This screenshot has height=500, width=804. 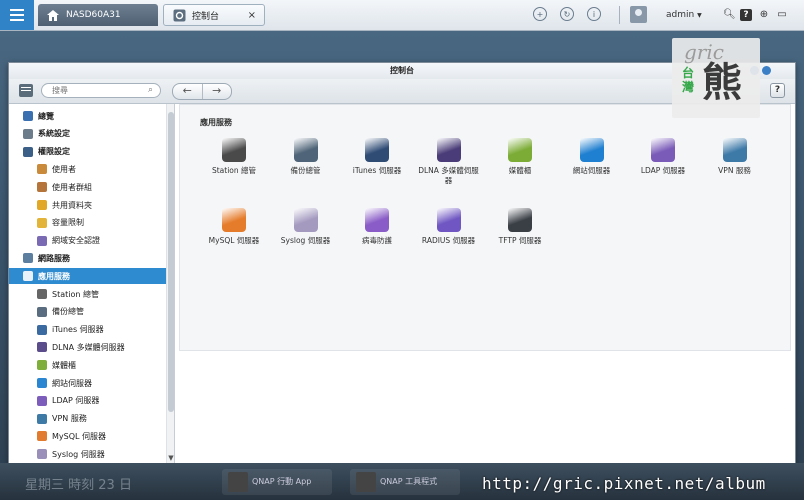 I want to click on app-tile: MySQL 伺服器, so click(x=234, y=227).